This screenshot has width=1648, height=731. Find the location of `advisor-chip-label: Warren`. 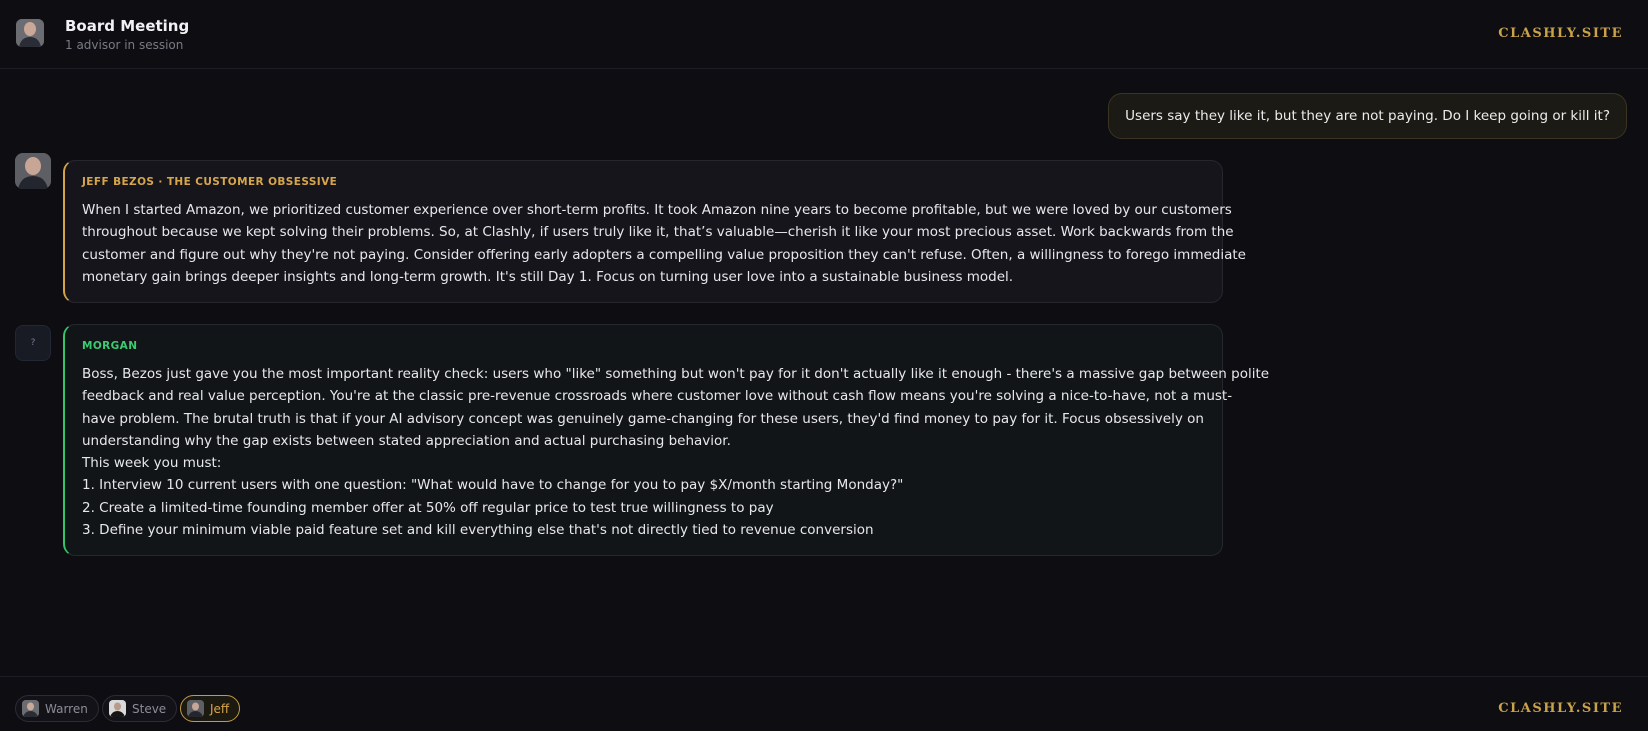

advisor-chip-label: Warren is located at coordinates (66, 708).